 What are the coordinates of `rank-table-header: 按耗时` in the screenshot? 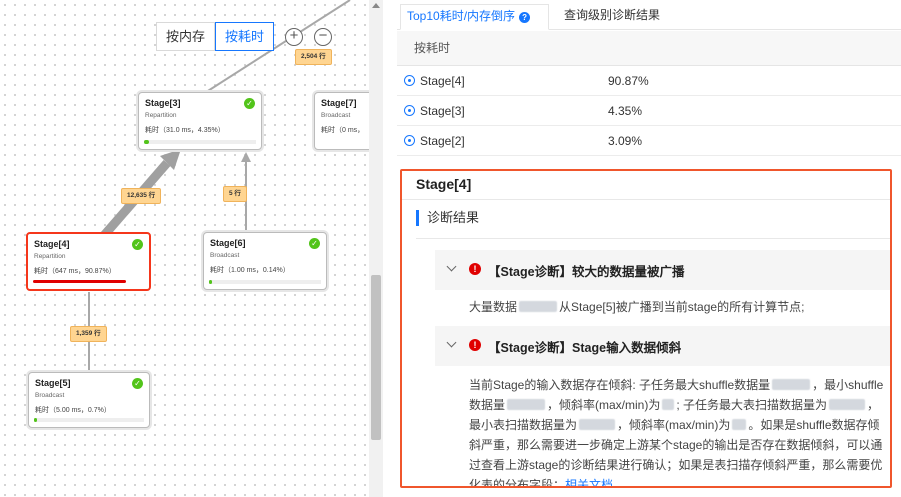 It's located at (649, 48).